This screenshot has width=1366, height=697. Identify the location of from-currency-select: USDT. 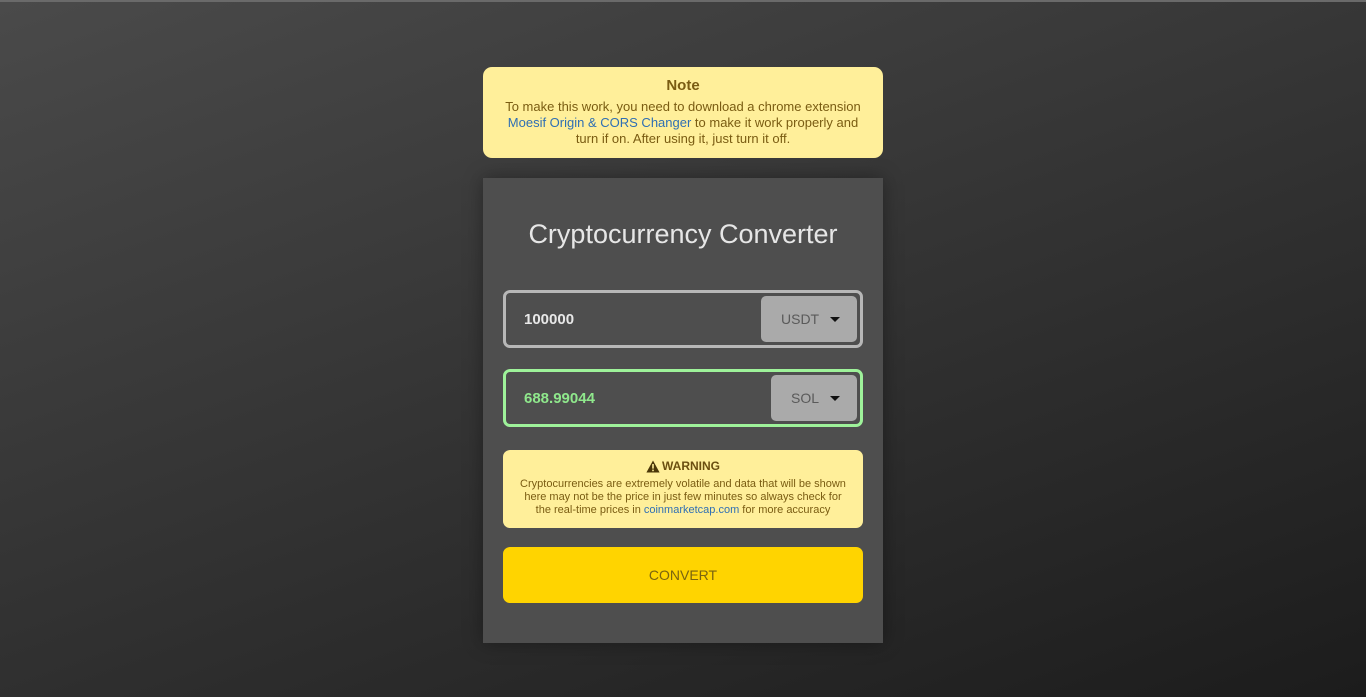
(809, 319).